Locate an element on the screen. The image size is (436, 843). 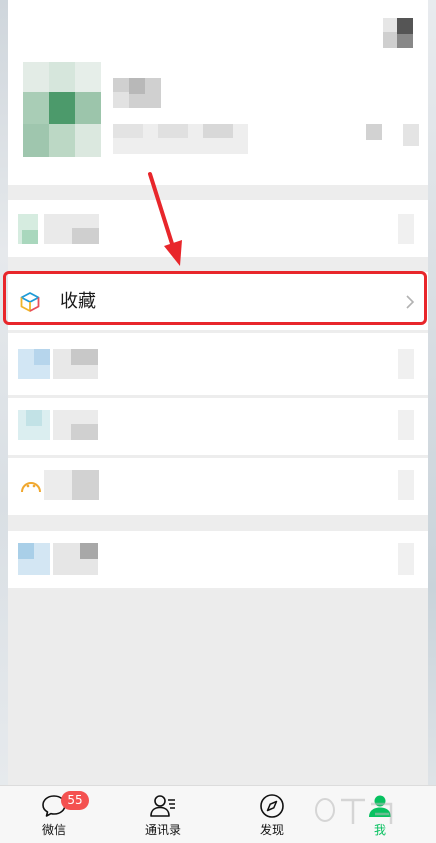
pixelated-account-id is located at coordinates (180, 139).